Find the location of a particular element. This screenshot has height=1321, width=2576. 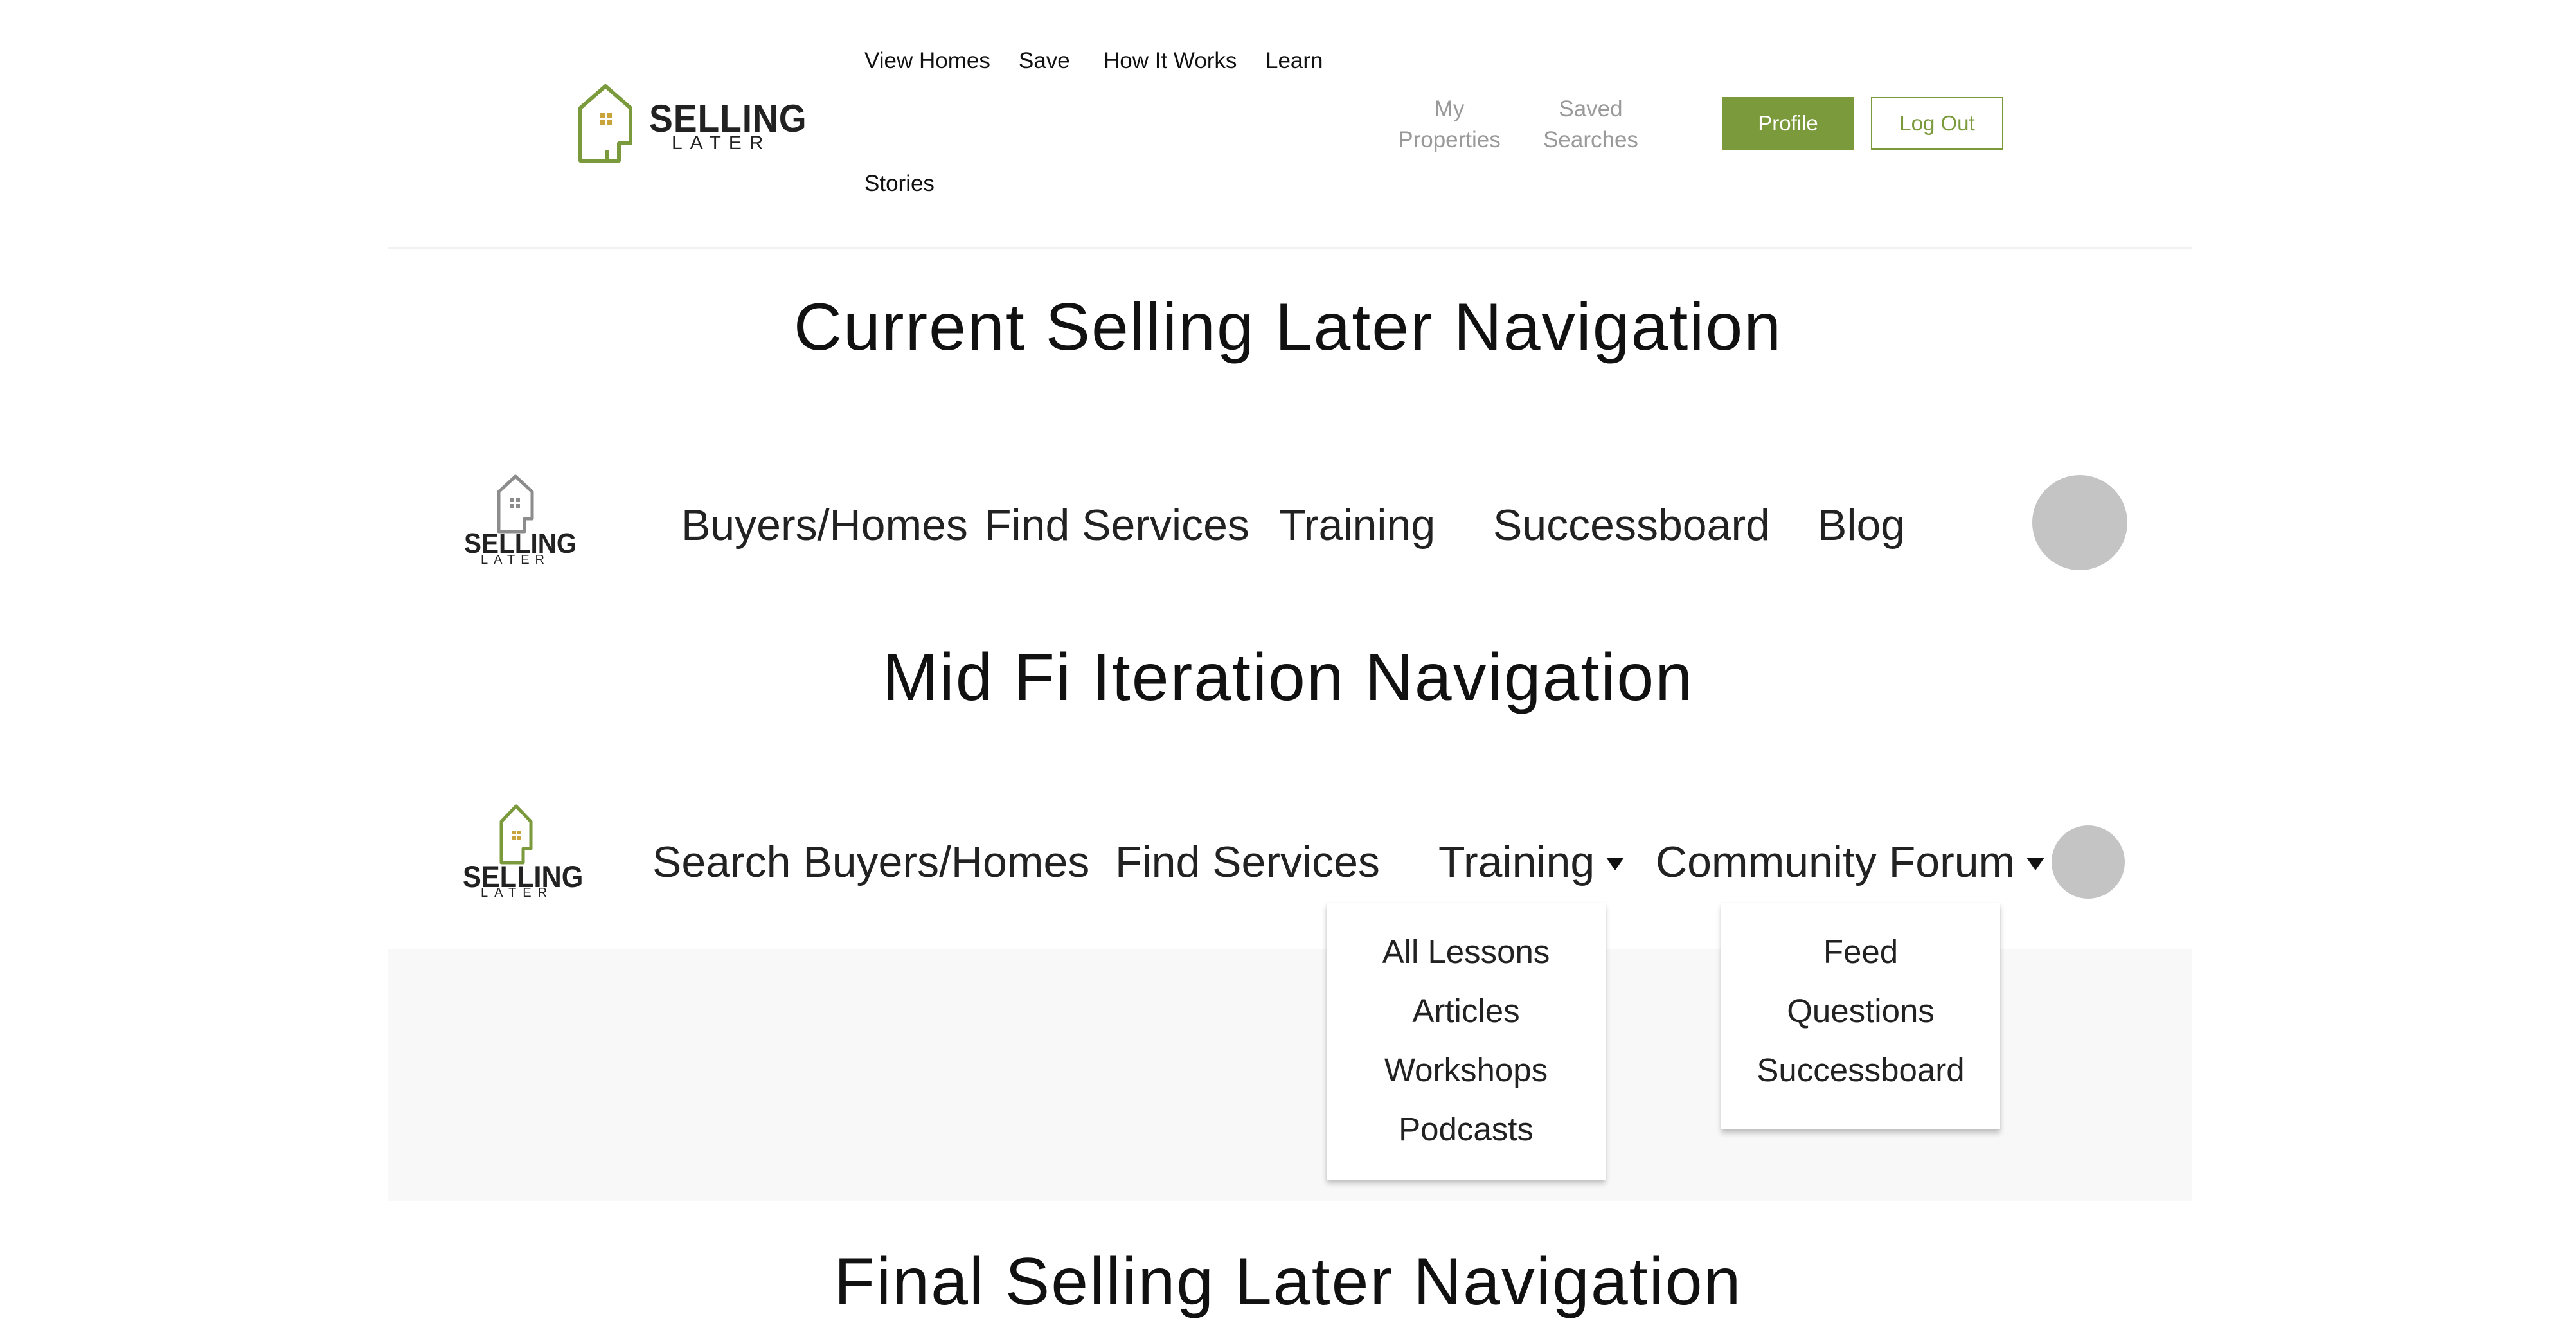

menu-item-feed: Feed is located at coordinates (1860, 952).